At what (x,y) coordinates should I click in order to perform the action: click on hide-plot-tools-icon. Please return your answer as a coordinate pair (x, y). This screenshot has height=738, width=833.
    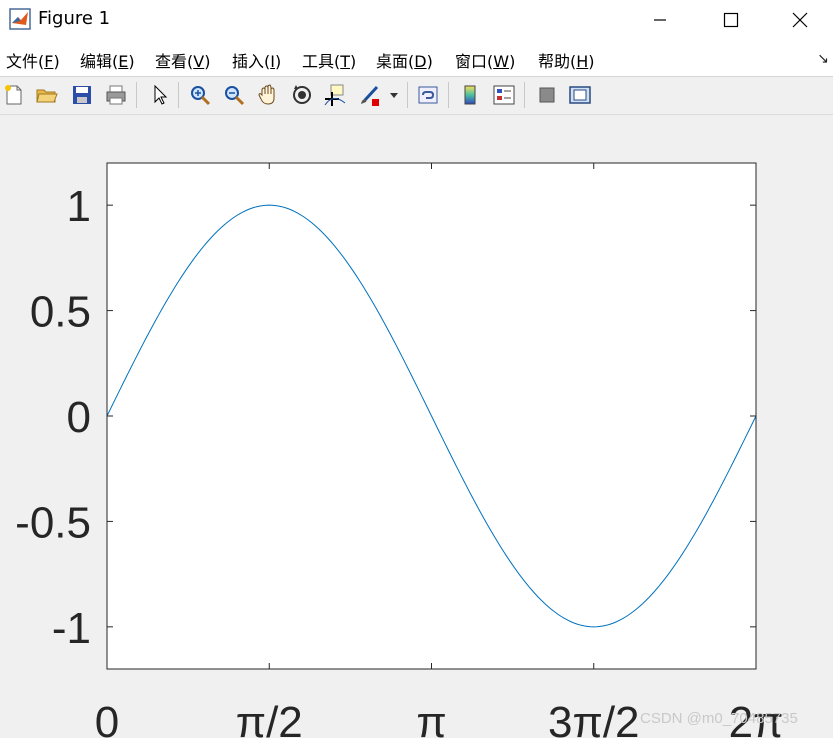
    Looking at the image, I should click on (547, 95).